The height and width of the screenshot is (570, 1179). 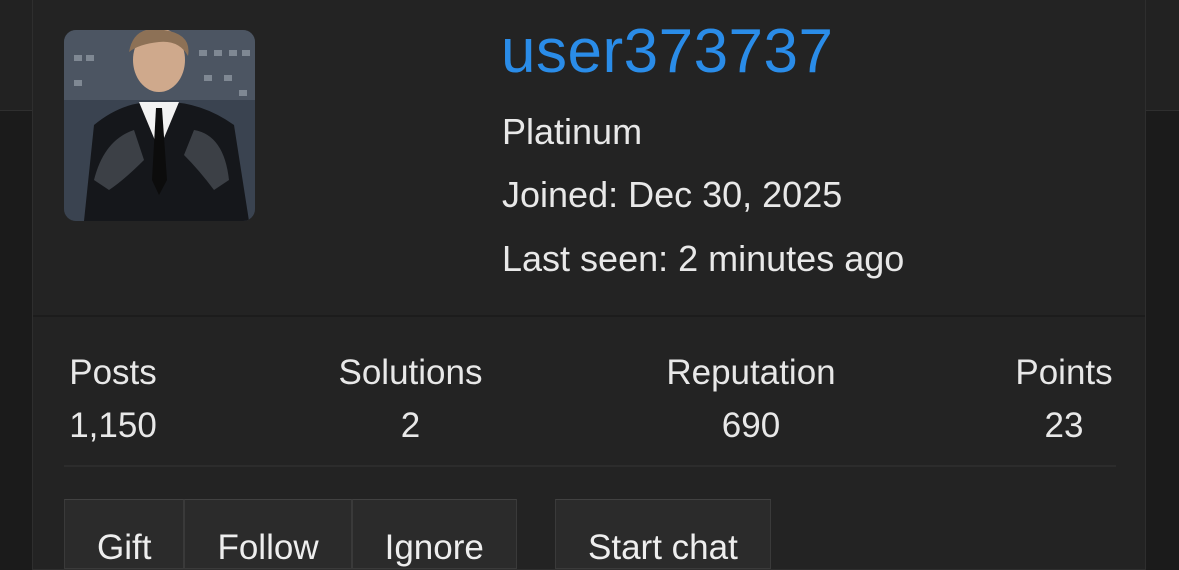 I want to click on stat-reputation: Reputation 690, so click(x=751, y=399).